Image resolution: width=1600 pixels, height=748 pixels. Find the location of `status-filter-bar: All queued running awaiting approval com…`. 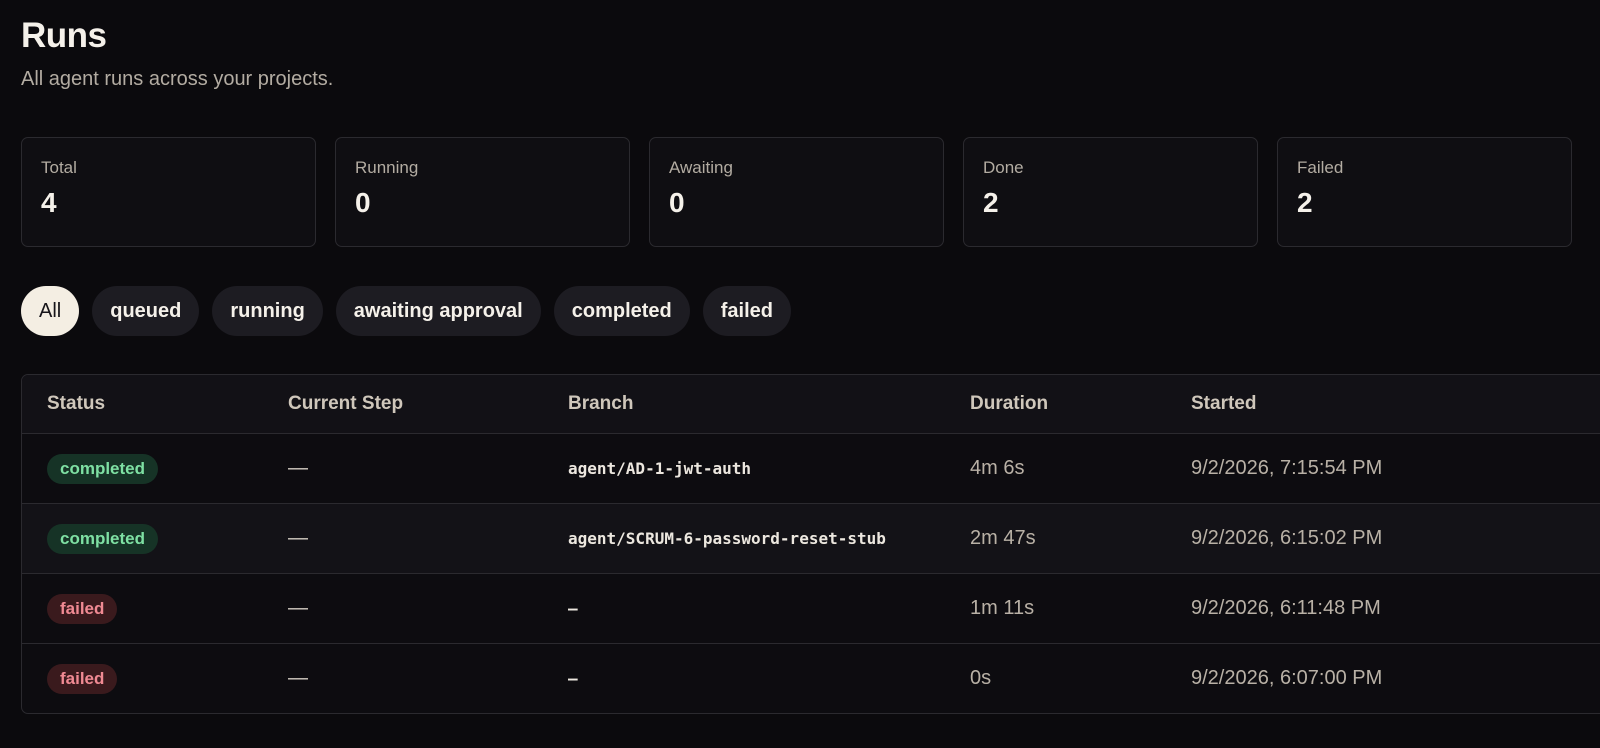

status-filter-bar: All queued running awaiting approval com… is located at coordinates (406, 311).